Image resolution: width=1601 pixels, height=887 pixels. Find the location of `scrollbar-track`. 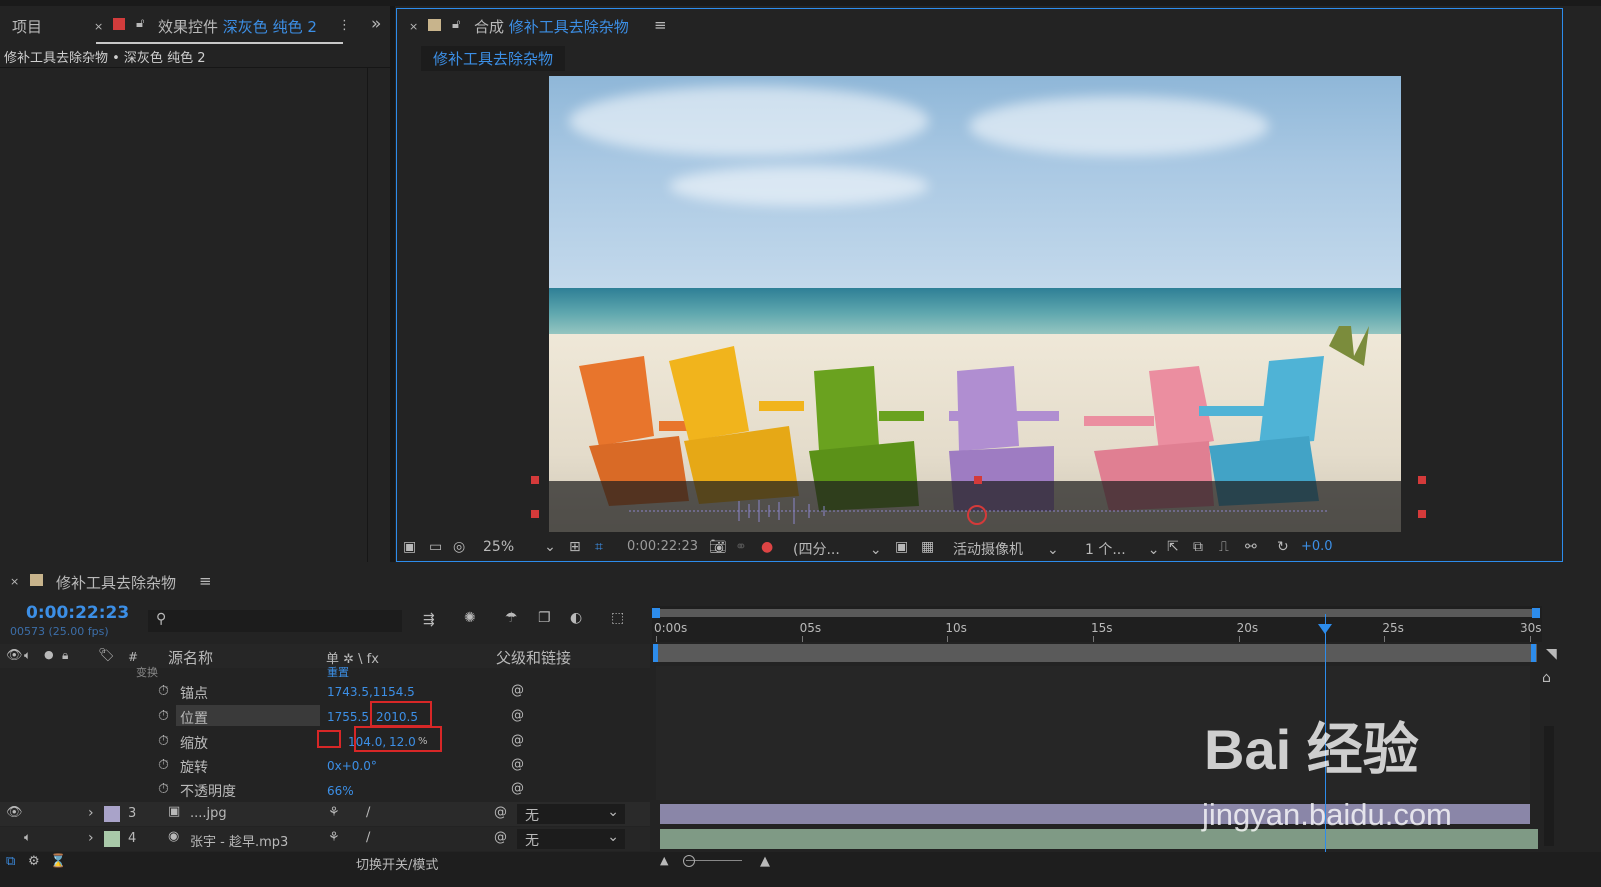

scrollbar-track is located at coordinates (367, 315).